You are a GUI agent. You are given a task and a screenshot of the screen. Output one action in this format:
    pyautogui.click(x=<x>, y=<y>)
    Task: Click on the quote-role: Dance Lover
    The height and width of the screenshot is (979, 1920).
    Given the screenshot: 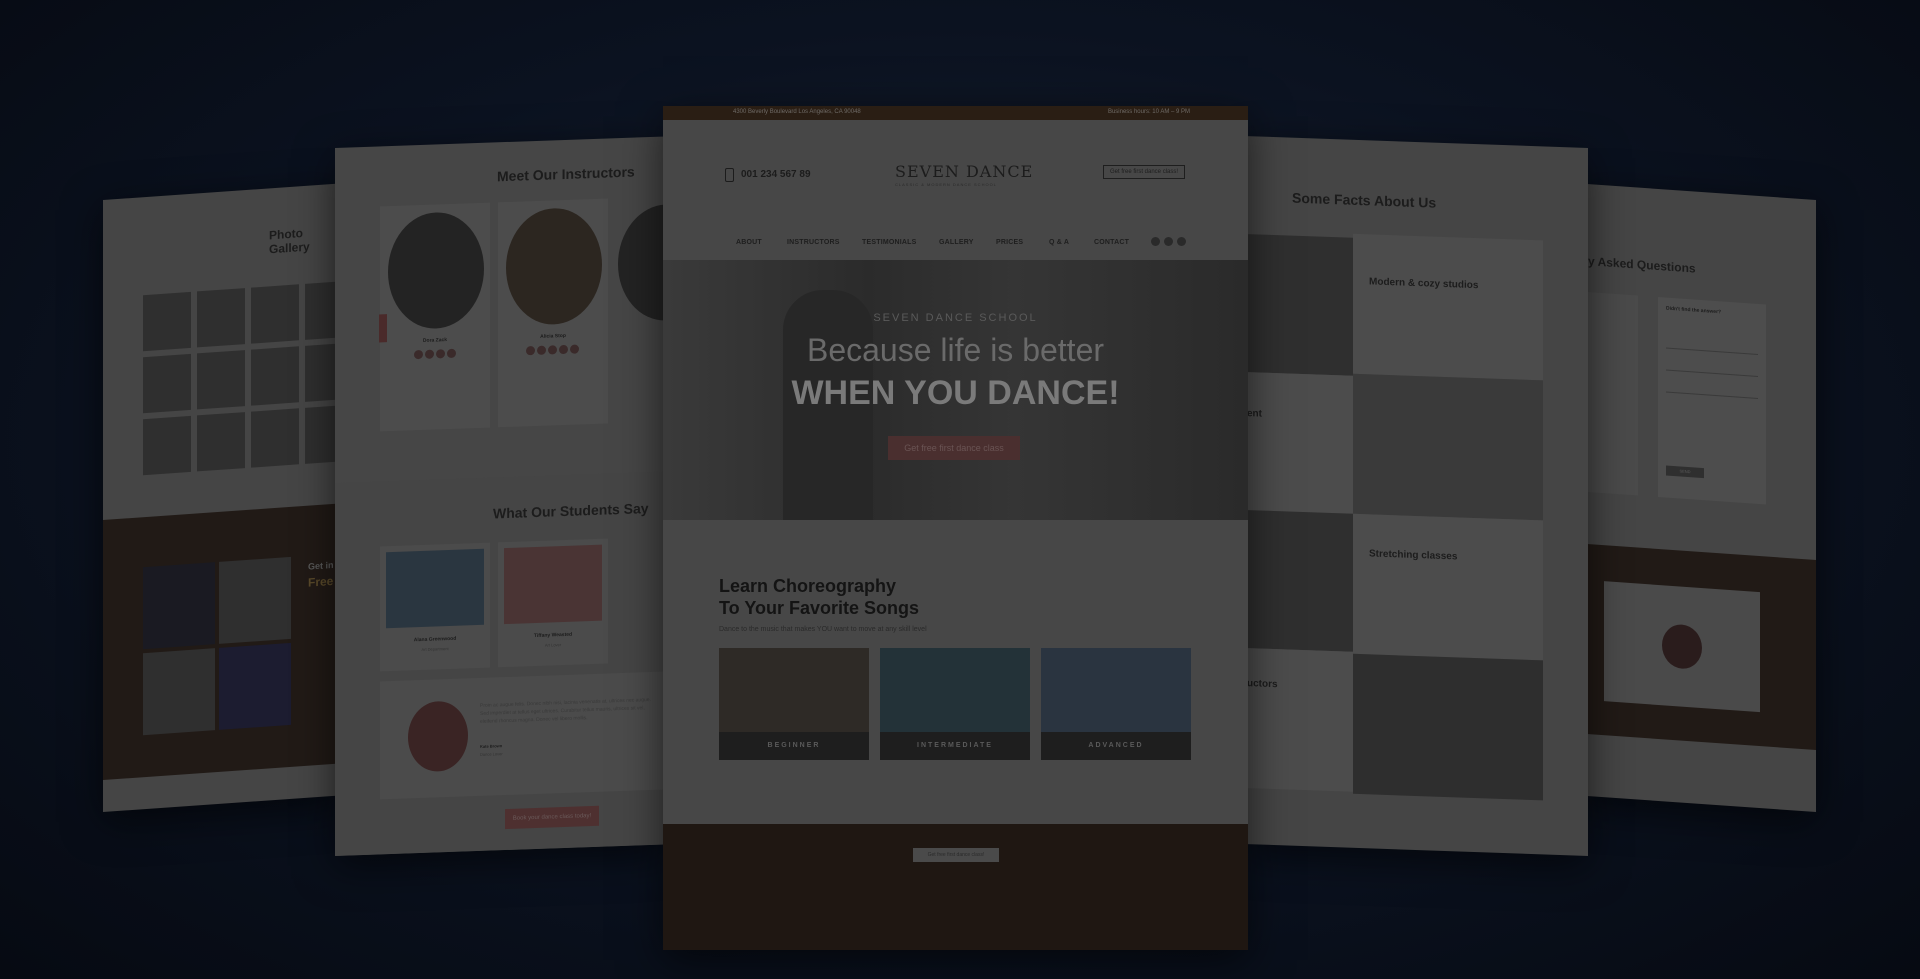 What is the action you would take?
    pyautogui.click(x=491, y=754)
    